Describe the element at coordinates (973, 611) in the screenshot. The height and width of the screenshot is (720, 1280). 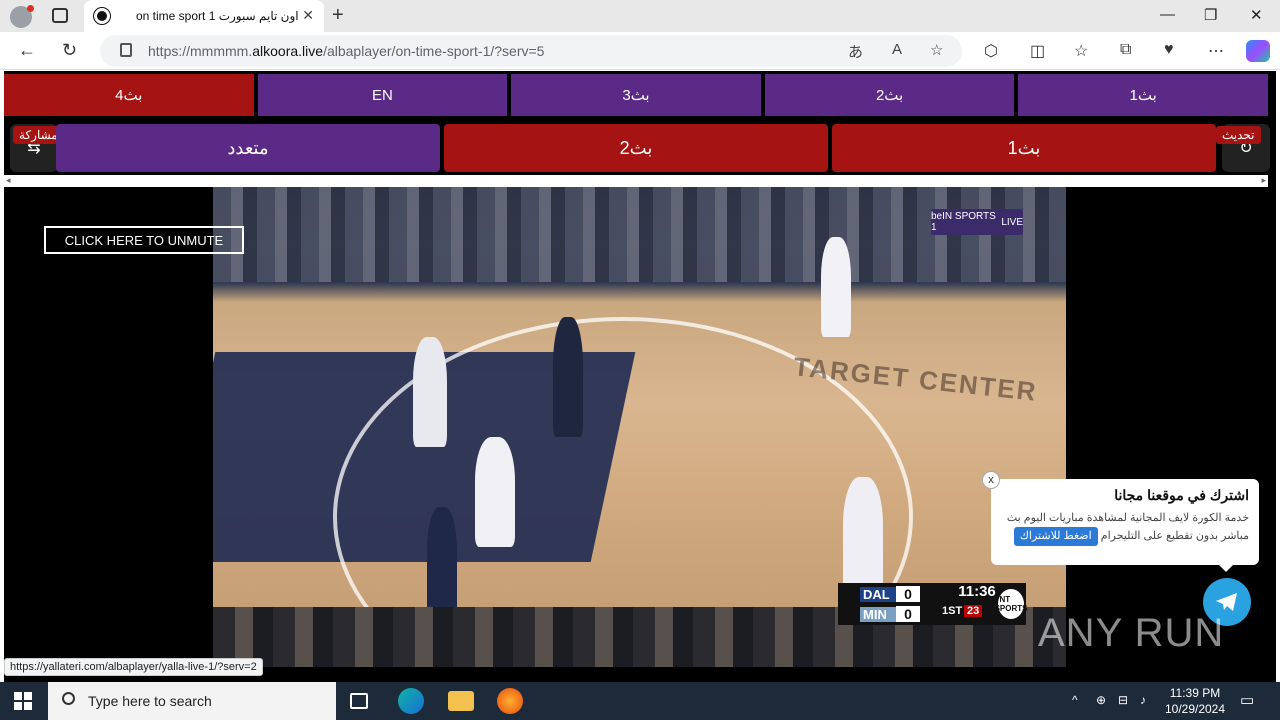
I see `shot-clock: 23` at that location.